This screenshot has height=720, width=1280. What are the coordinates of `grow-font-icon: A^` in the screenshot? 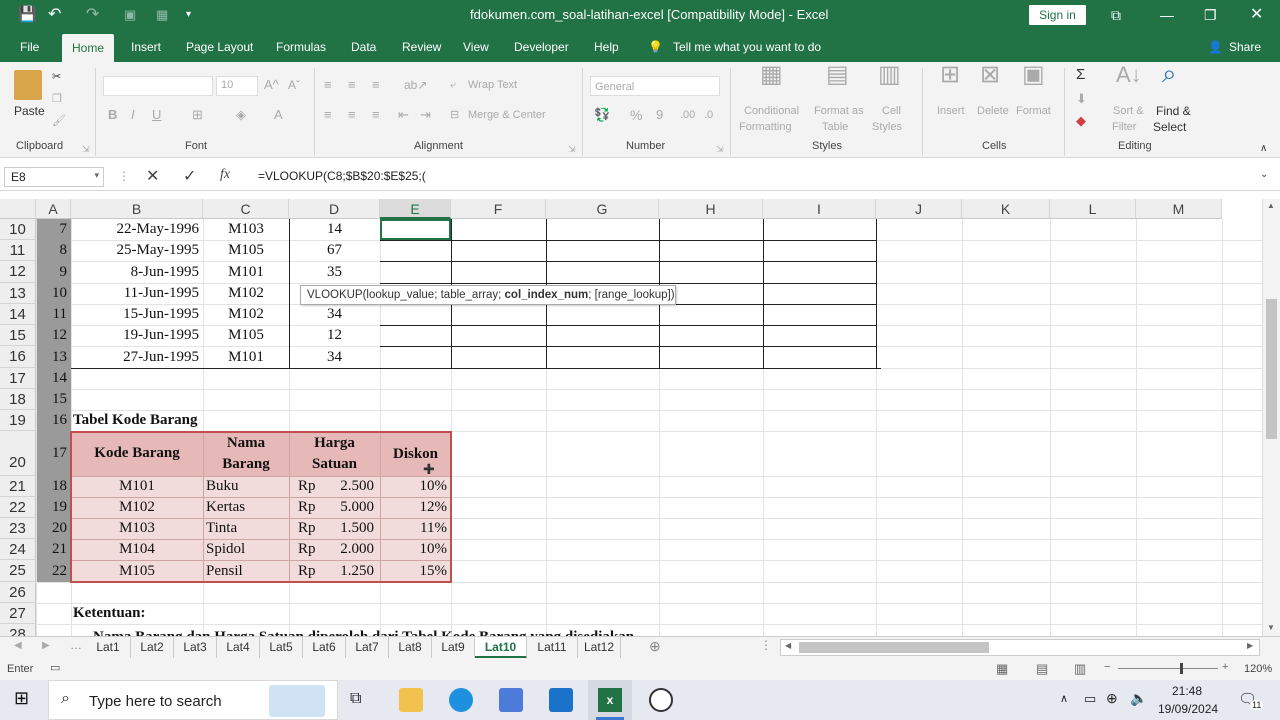 It's located at (271, 85).